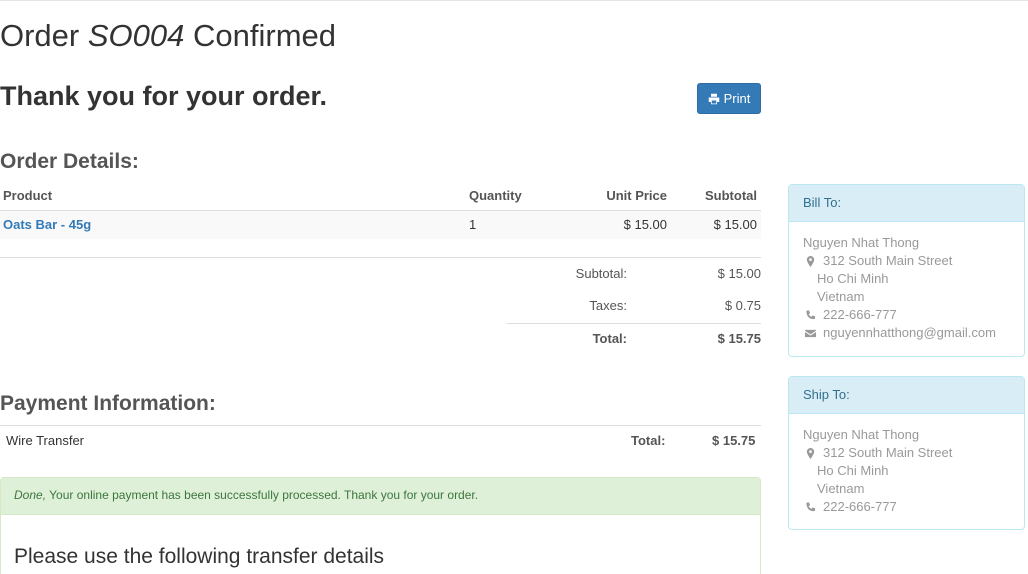 This screenshot has width=1028, height=574. Describe the element at coordinates (108, 403) in the screenshot. I see `payment-info-heading: Payment Information:` at that location.